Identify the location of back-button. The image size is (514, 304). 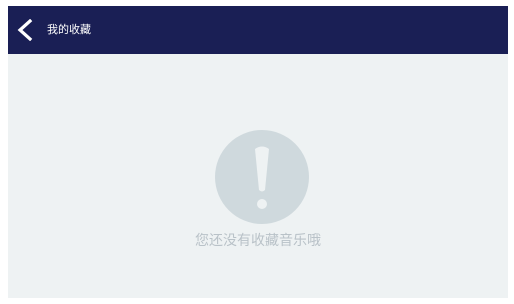
(26, 30).